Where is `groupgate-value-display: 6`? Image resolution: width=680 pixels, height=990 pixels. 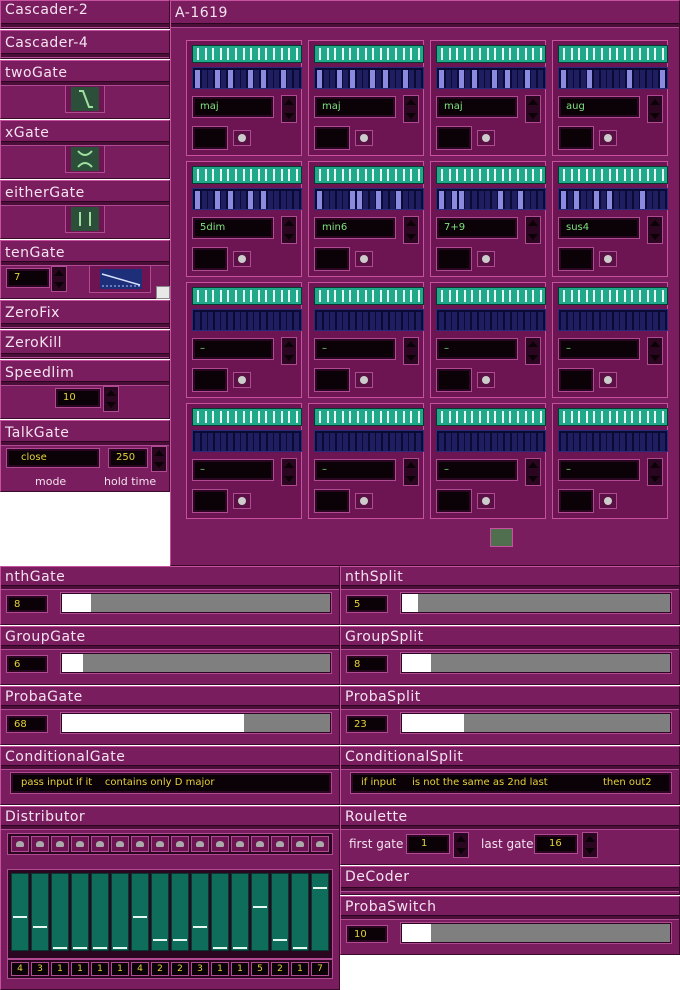 groupgate-value-display: 6 is located at coordinates (27, 664).